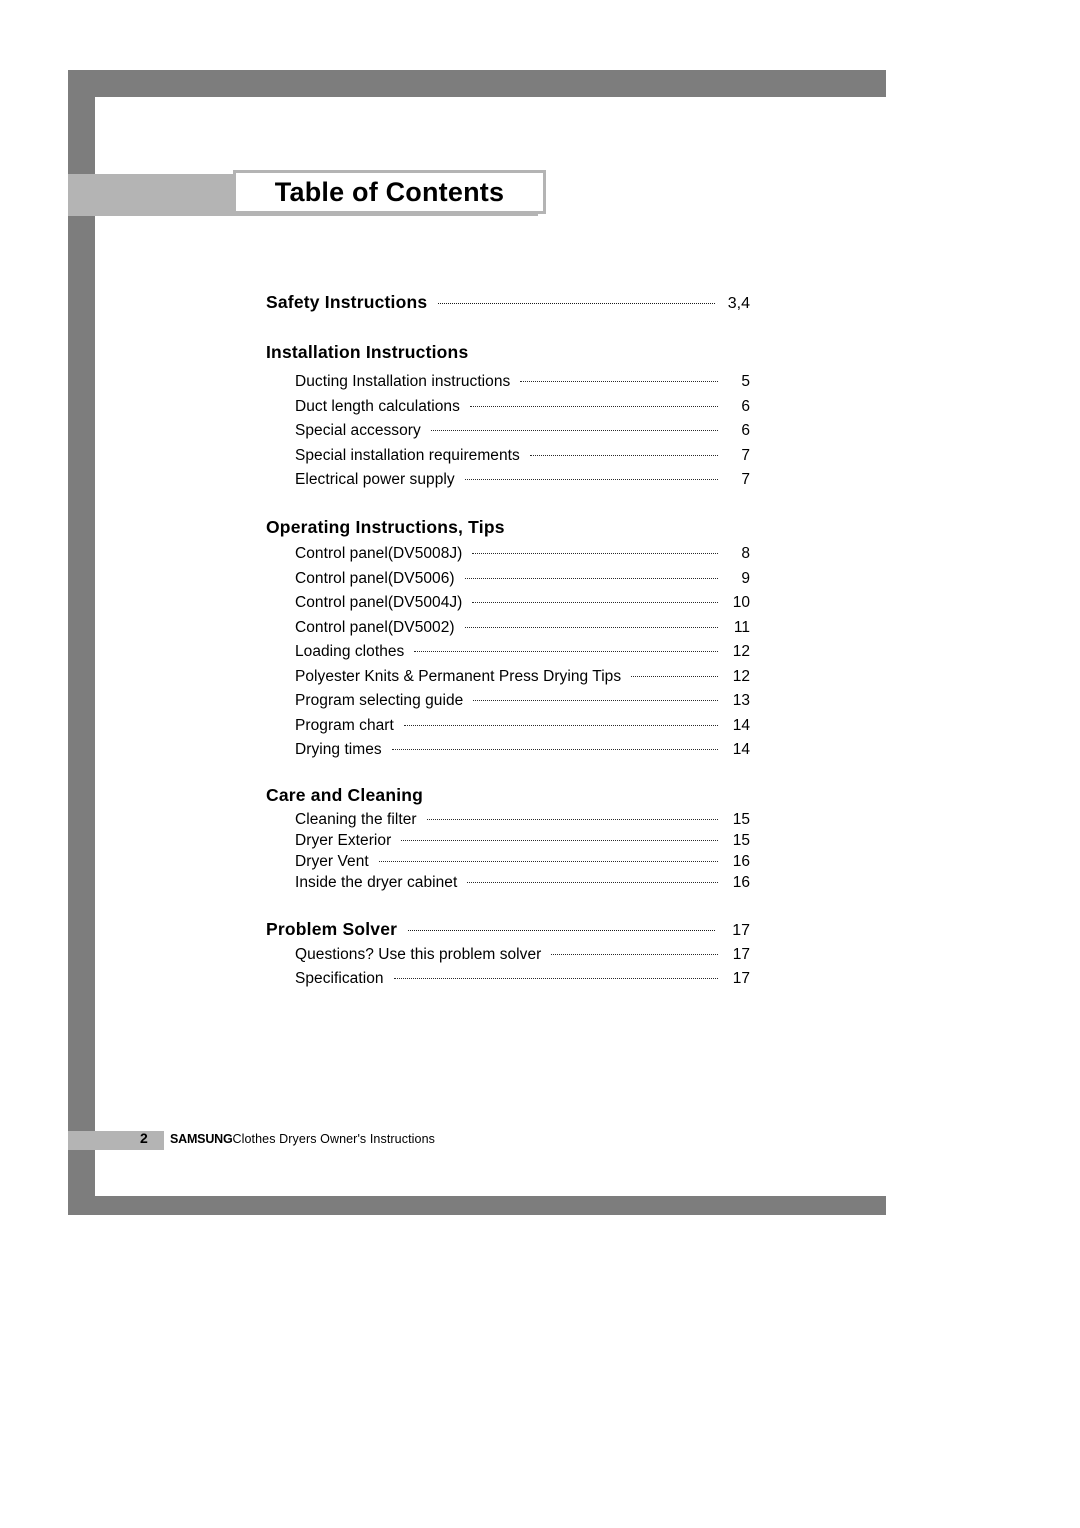  What do you see at coordinates (522, 456) in the screenshot?
I see `toc-entry: Special installation requirements 7` at bounding box center [522, 456].